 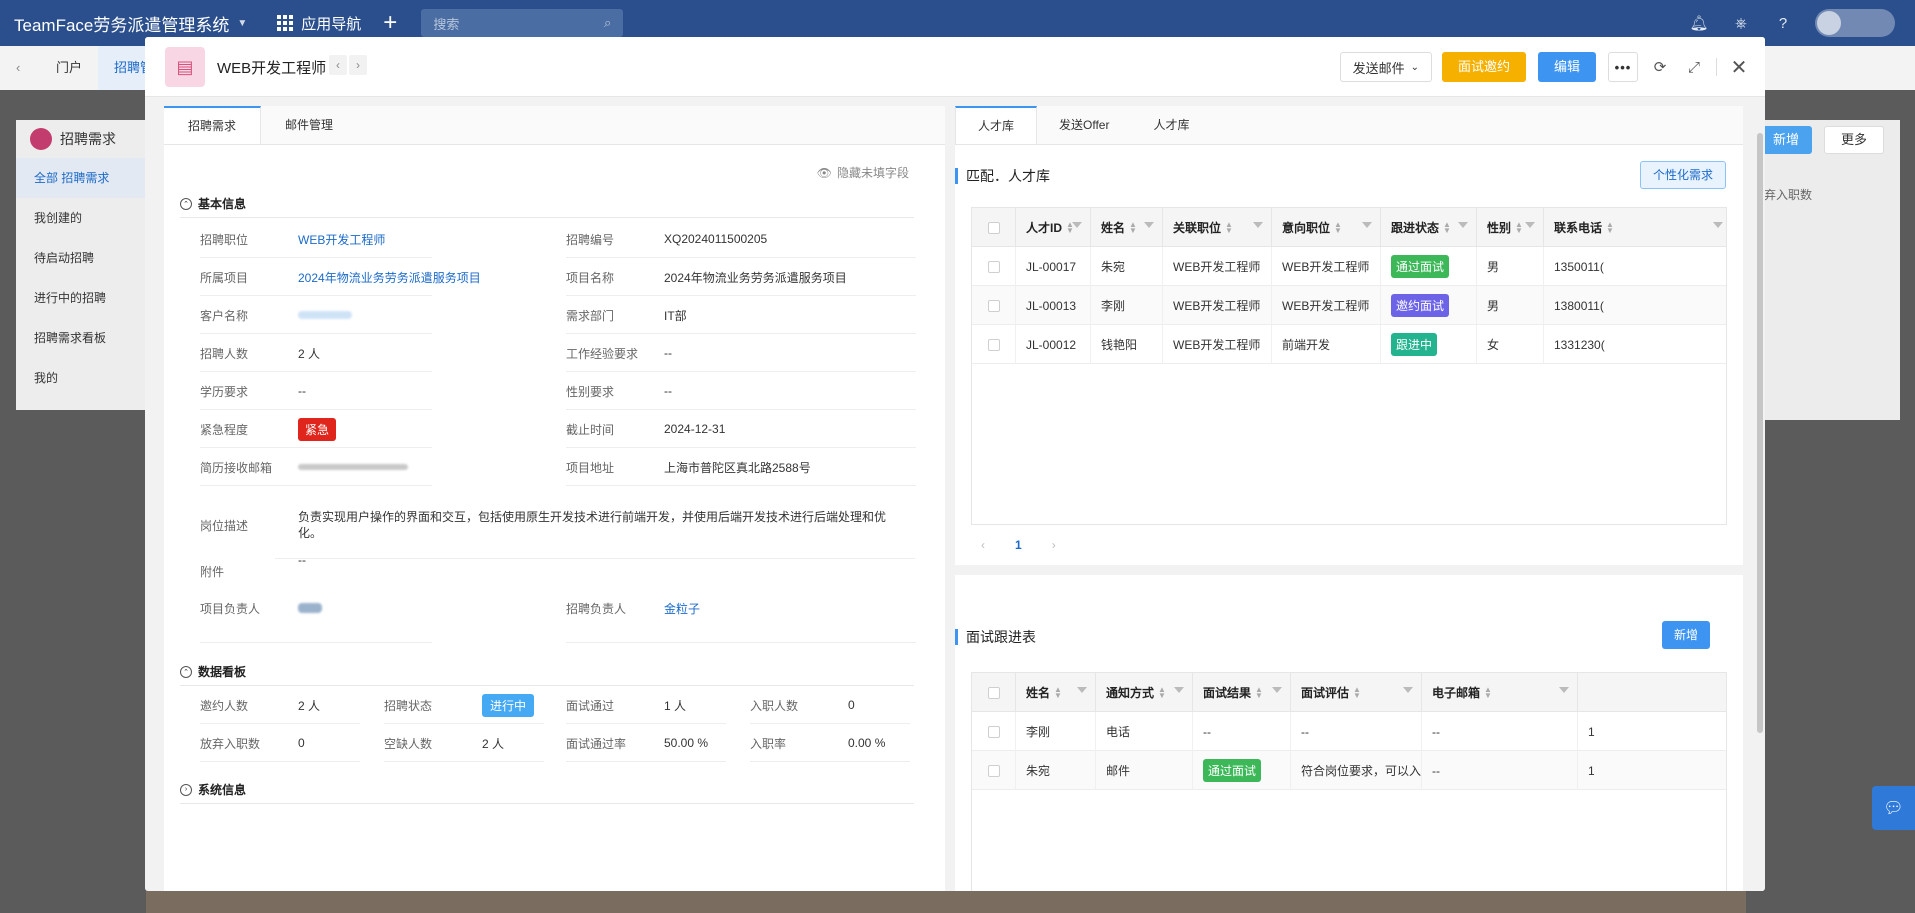 I want to click on column-header: 面试评估 ▲ ▼, so click(x=1356, y=692).